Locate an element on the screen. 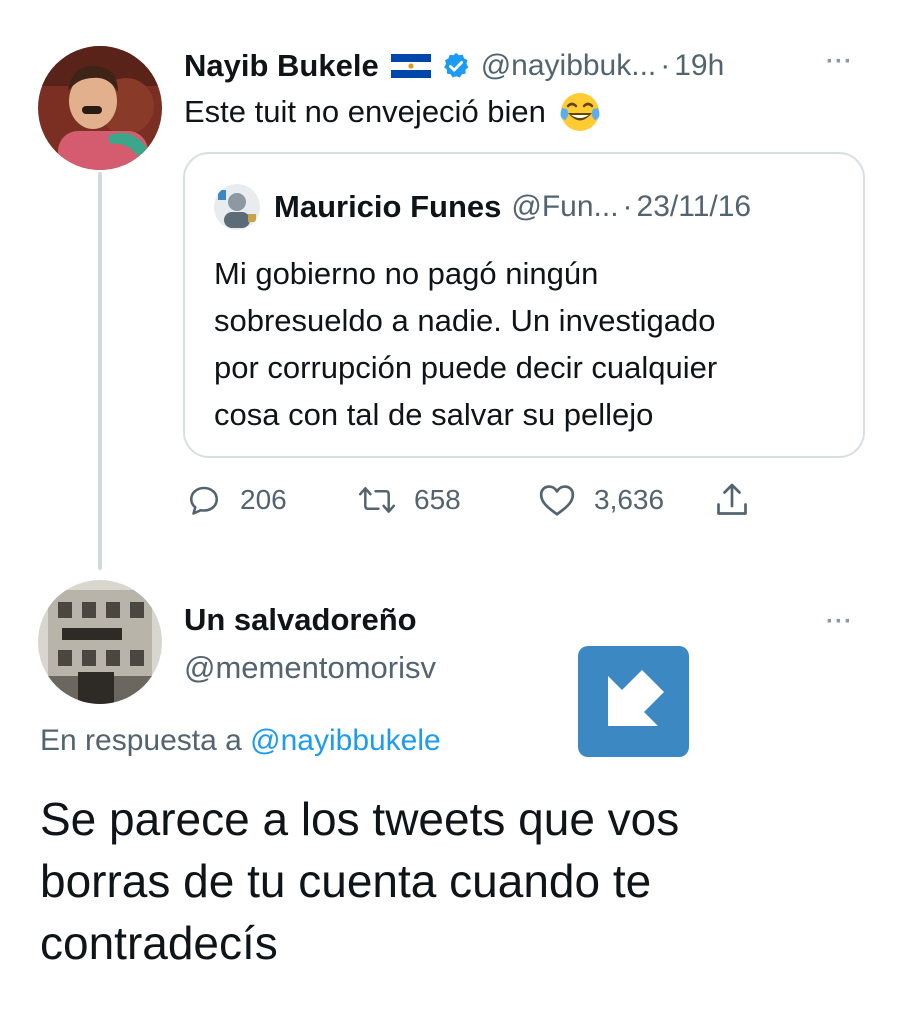 The image size is (905, 1024). tweet-header: Nayib Bukele @nayibbuk... · 19h is located at coordinates (454, 66).